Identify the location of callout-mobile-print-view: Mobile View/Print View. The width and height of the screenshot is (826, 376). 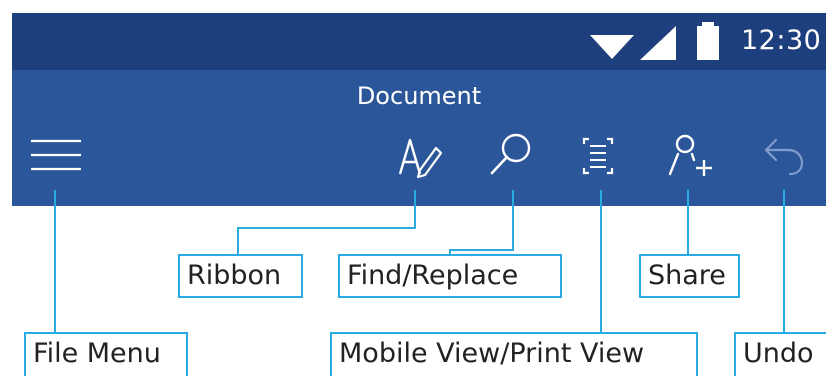
(514, 354).